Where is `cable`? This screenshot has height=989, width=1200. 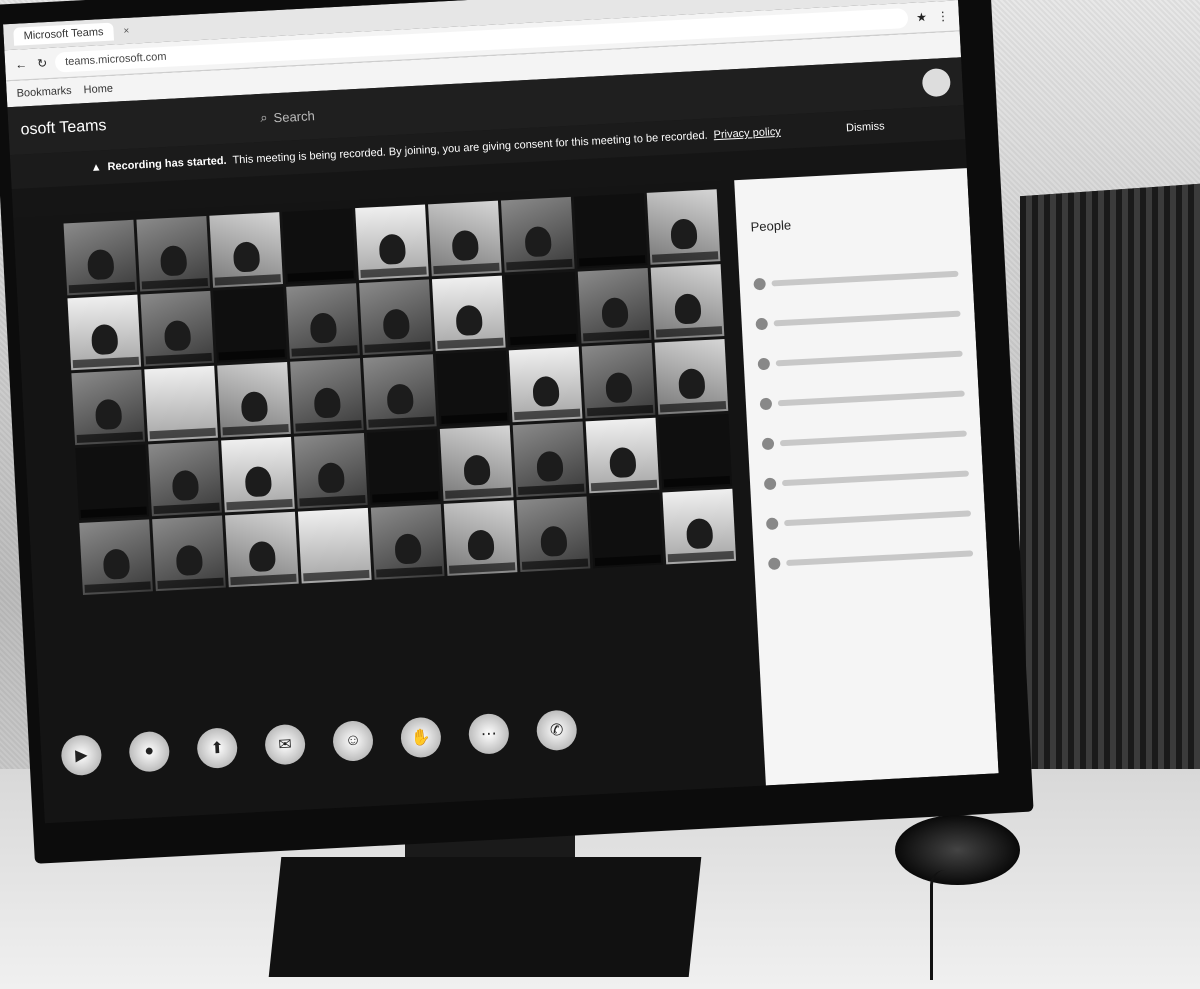
cable is located at coordinates (937, 925).